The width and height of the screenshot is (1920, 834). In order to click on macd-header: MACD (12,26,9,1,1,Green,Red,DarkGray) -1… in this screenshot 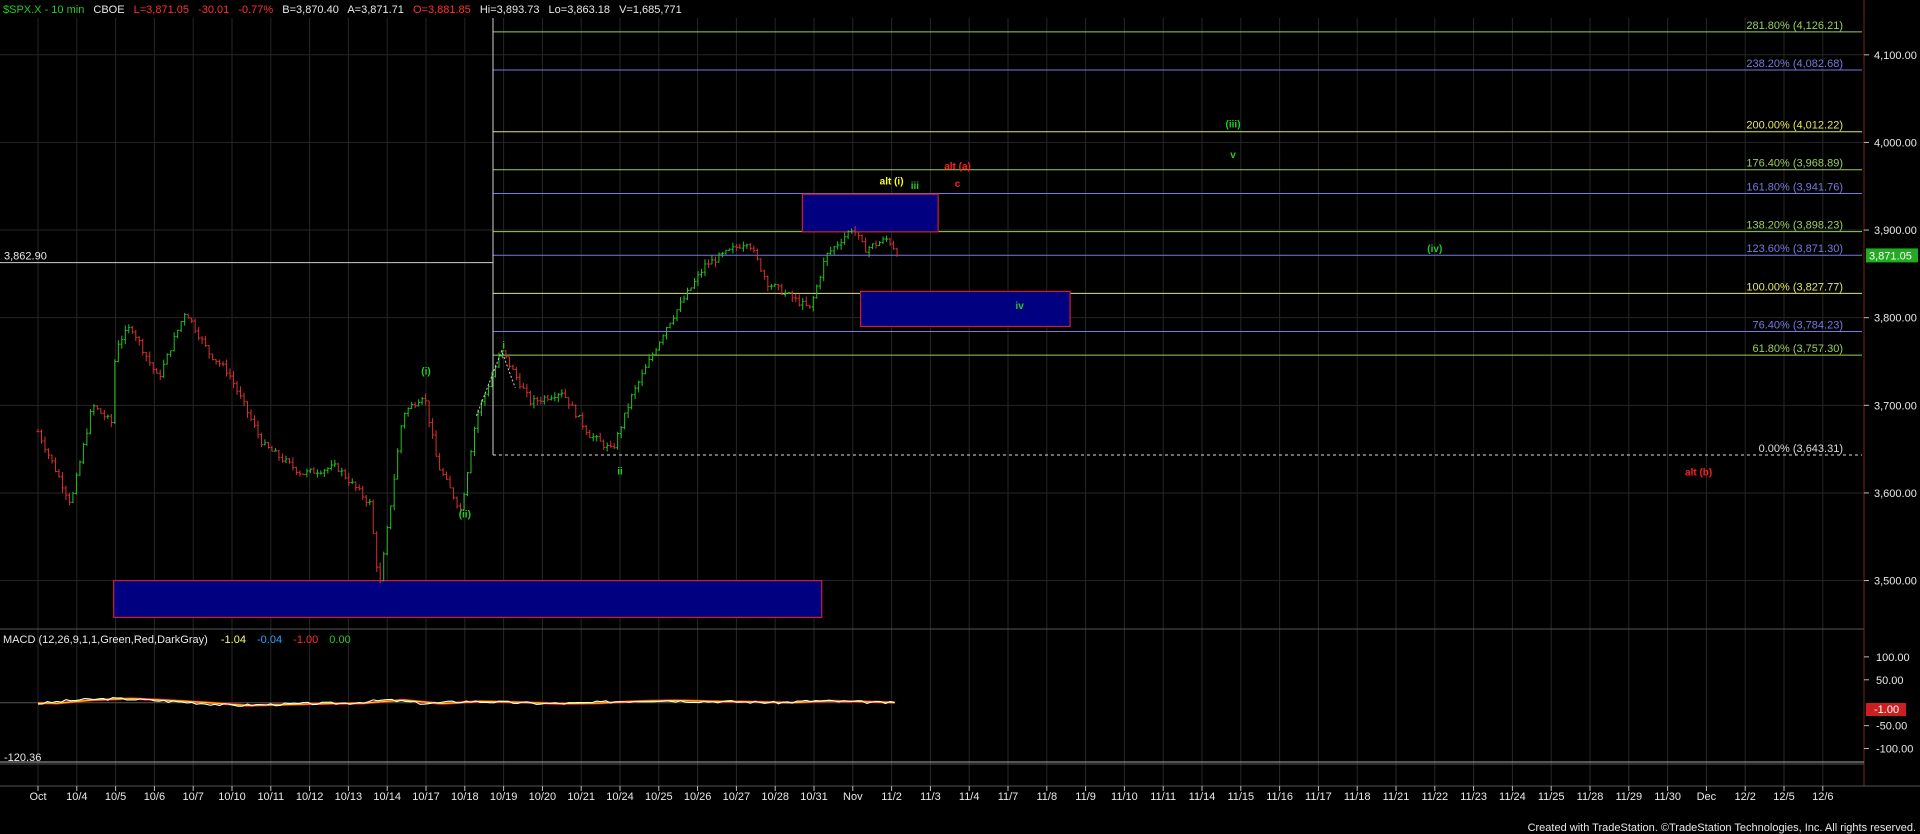, I will do `click(177, 640)`.